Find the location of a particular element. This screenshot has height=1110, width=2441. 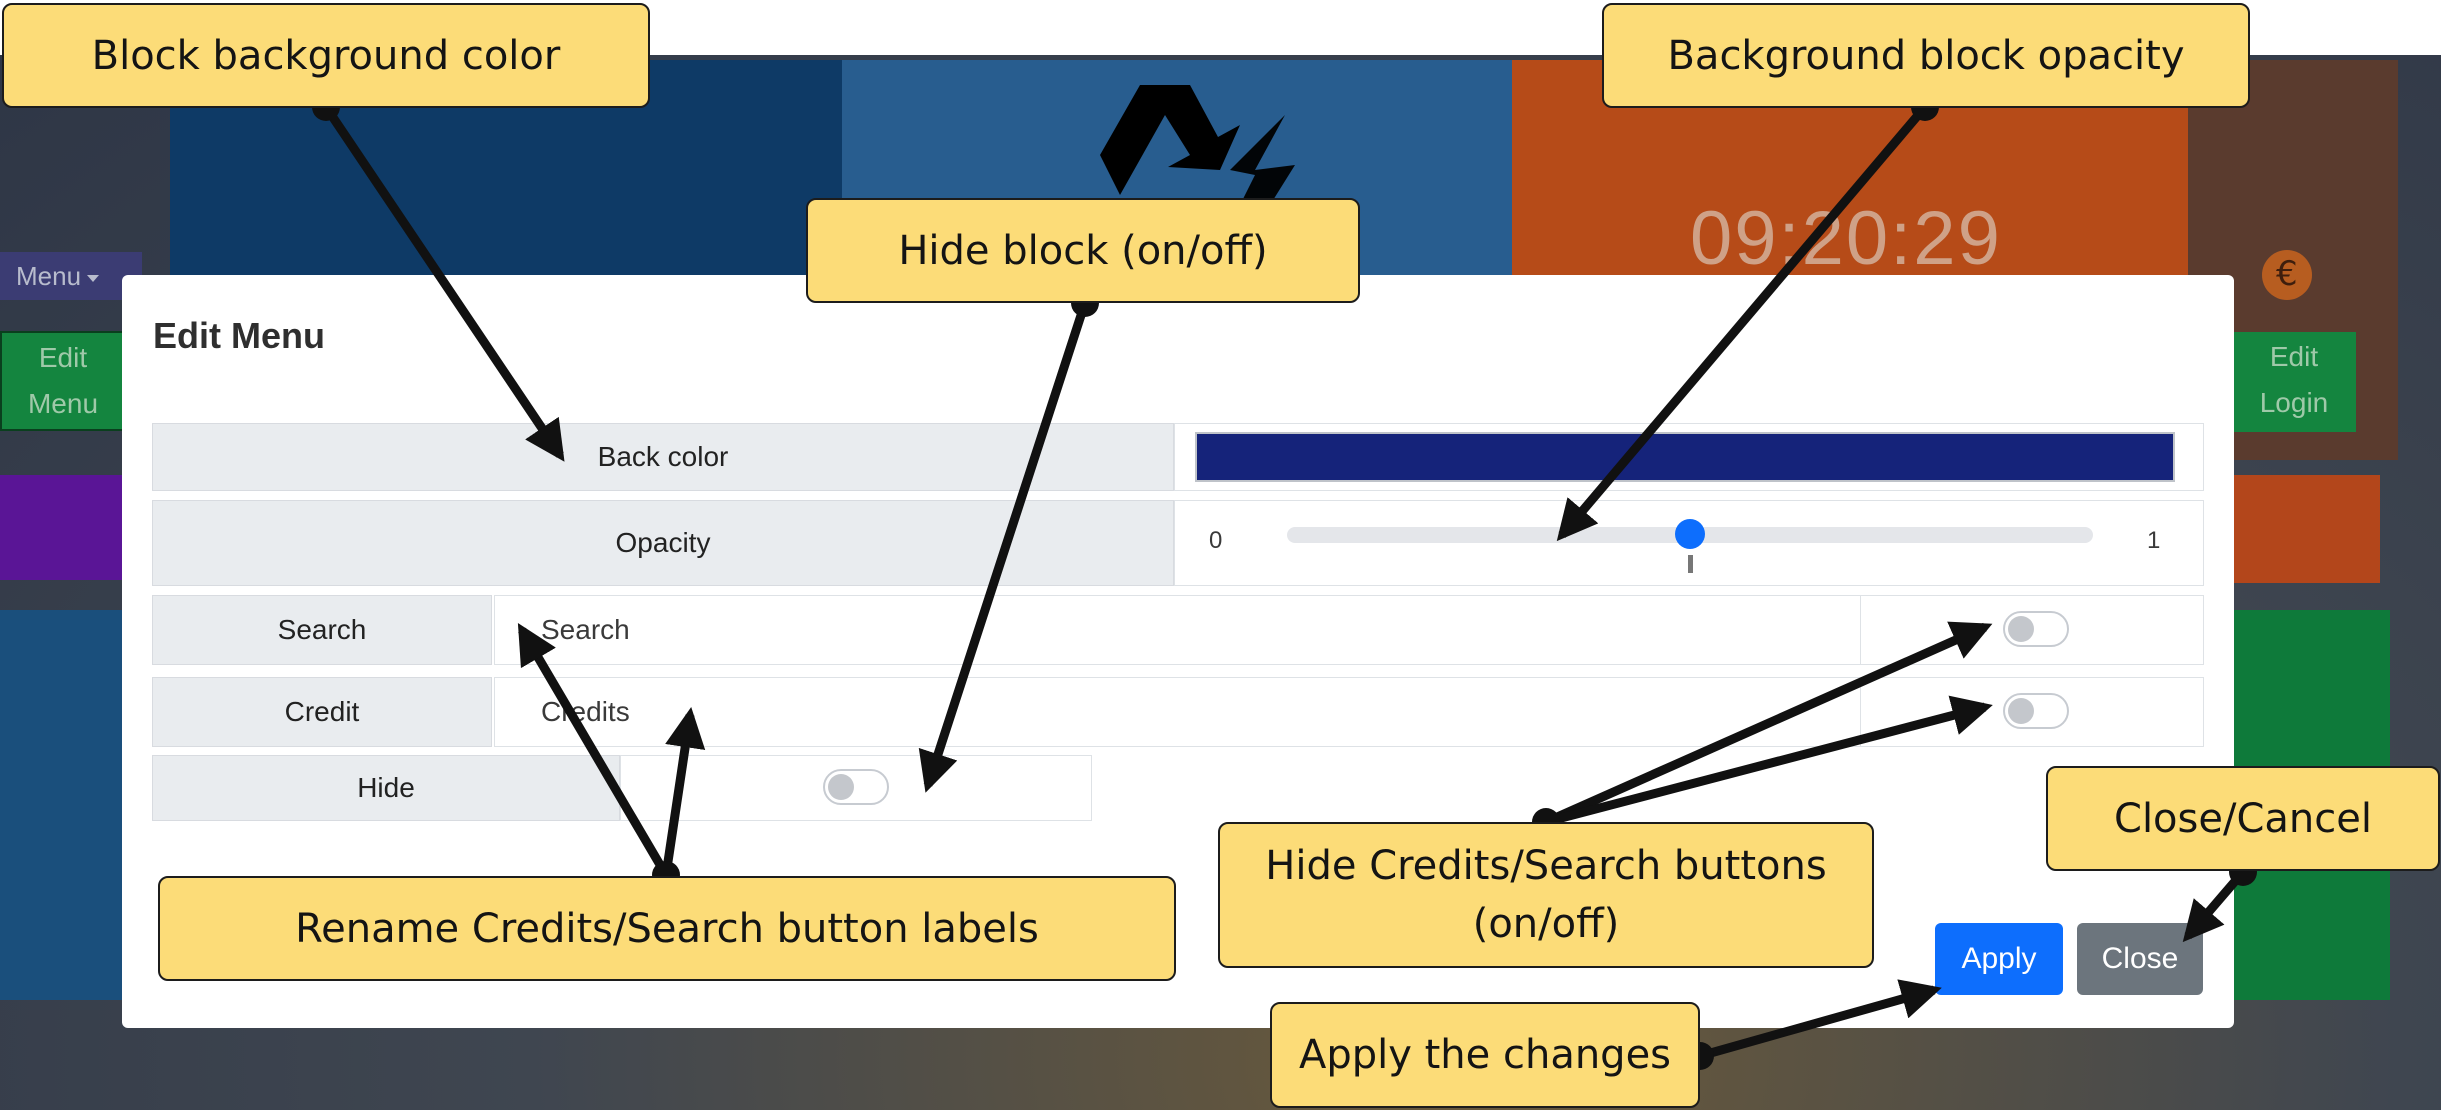

menu-button-label: Menu is located at coordinates (49, 276).